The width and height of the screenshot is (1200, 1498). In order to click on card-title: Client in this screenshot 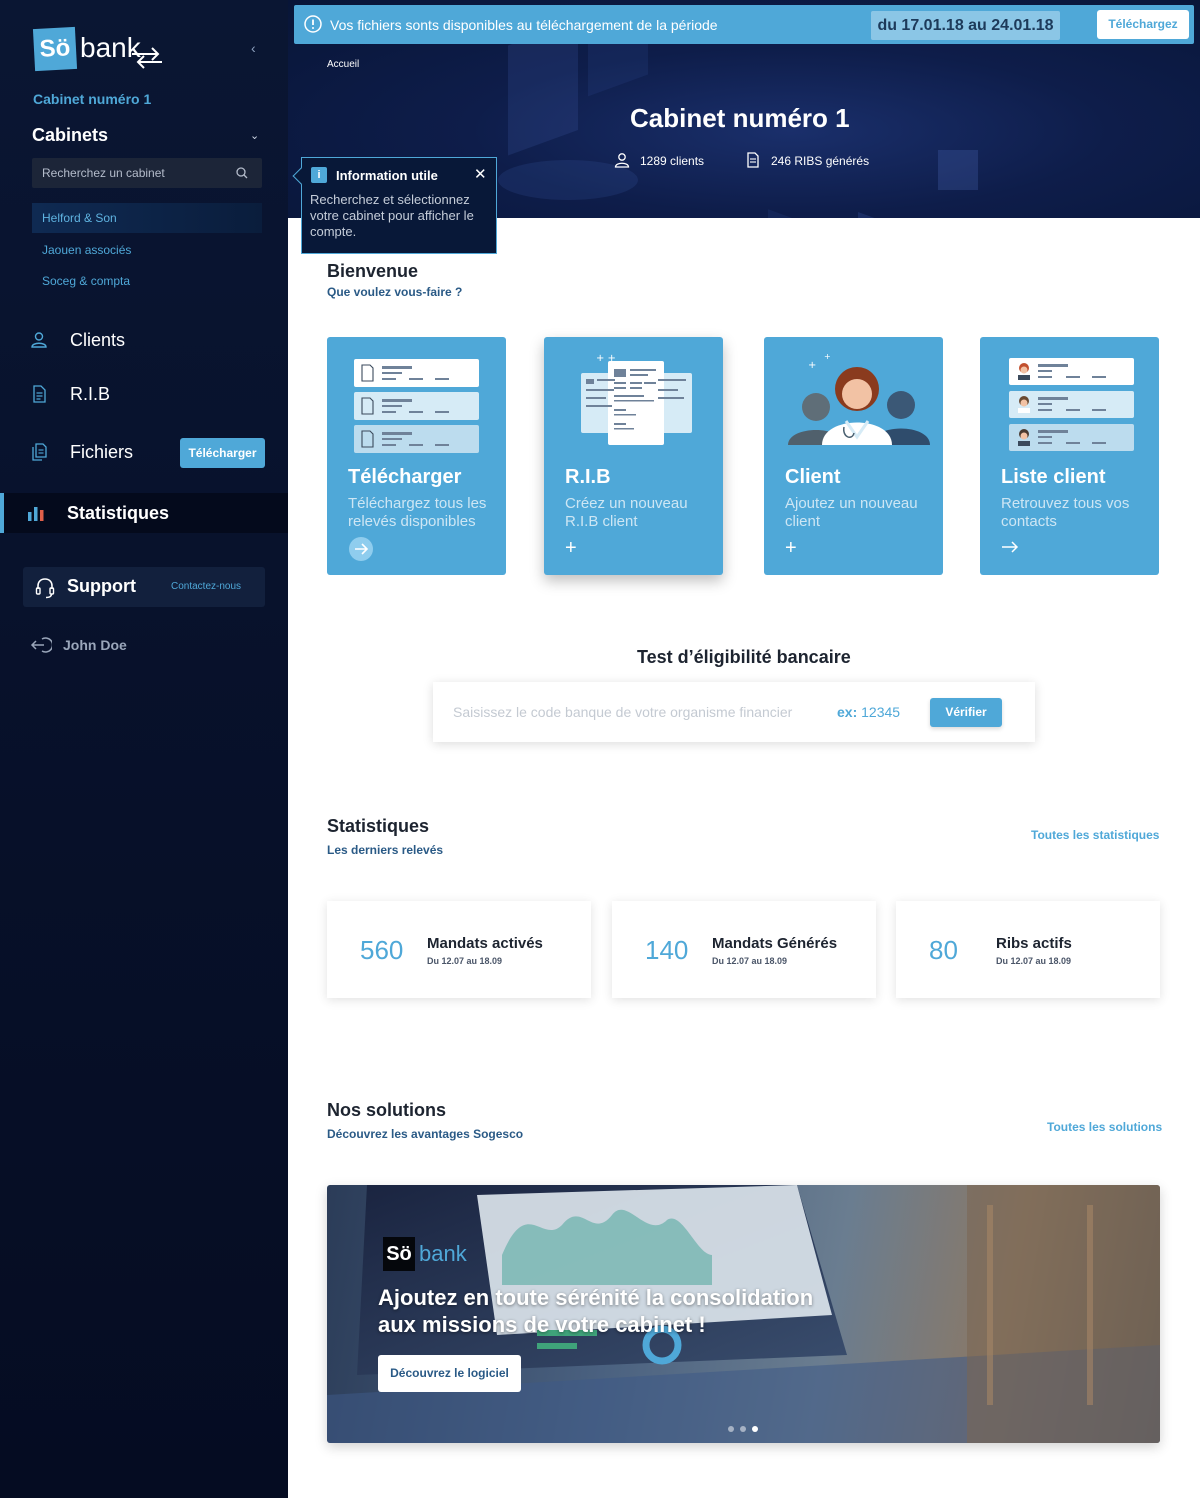, I will do `click(813, 477)`.